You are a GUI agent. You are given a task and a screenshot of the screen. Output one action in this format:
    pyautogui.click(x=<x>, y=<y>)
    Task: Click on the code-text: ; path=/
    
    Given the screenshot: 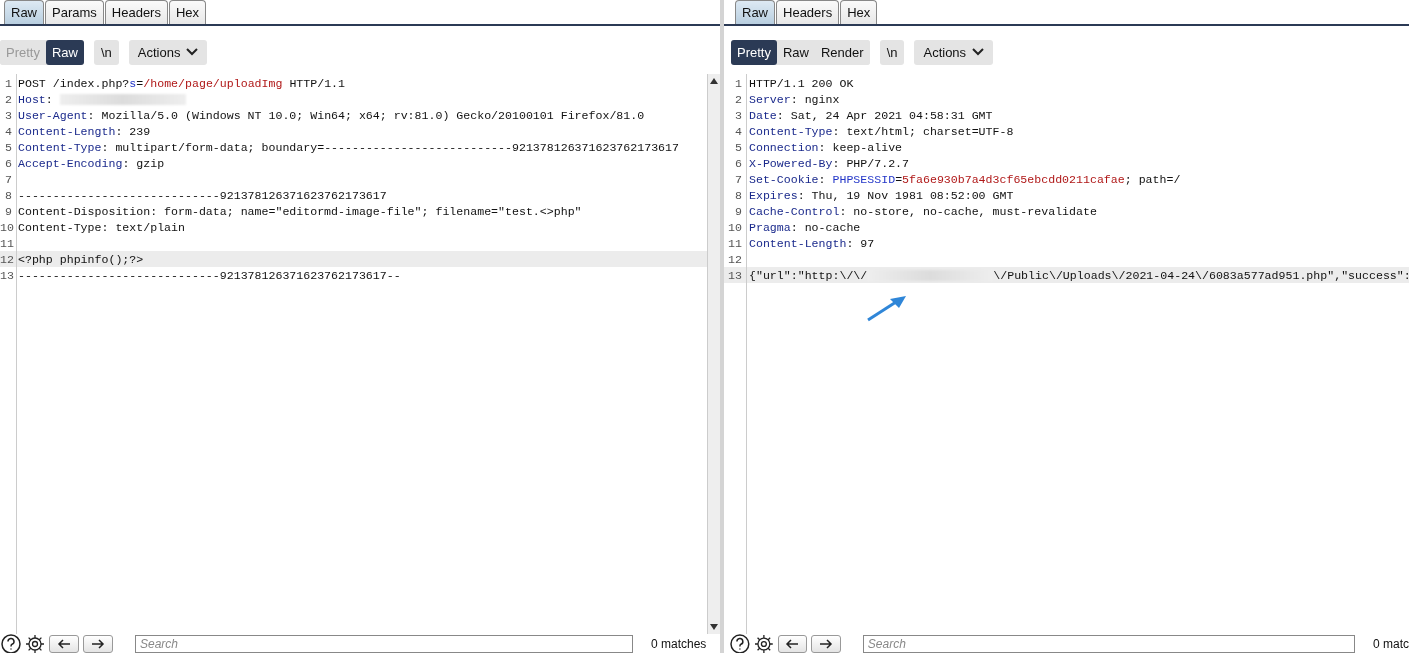 What is the action you would take?
    pyautogui.click(x=1152, y=179)
    